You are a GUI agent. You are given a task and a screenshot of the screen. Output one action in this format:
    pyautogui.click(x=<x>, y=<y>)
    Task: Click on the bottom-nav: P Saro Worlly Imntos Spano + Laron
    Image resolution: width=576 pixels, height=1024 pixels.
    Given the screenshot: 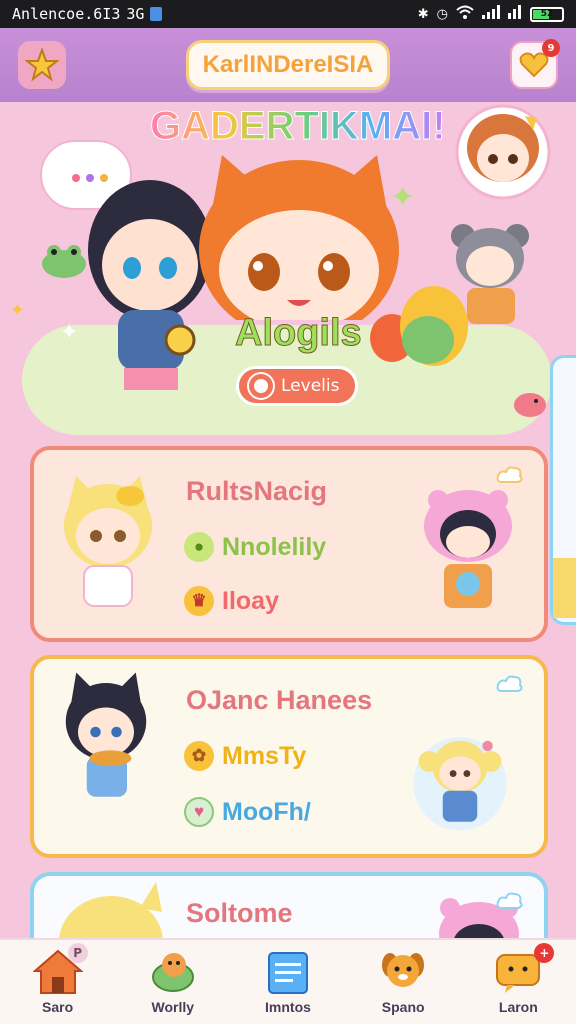 What is the action you would take?
    pyautogui.click(x=288, y=981)
    